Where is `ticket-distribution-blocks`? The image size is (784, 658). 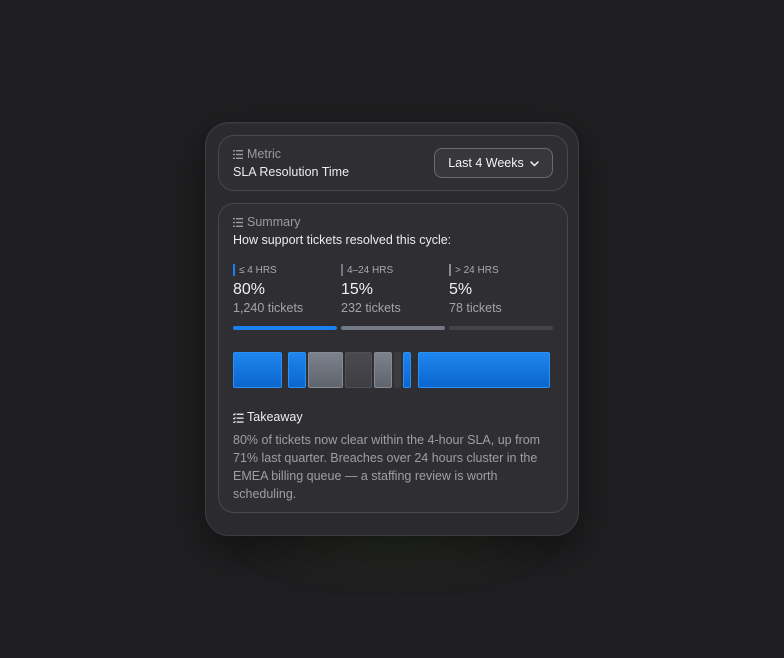 ticket-distribution-blocks is located at coordinates (392, 370).